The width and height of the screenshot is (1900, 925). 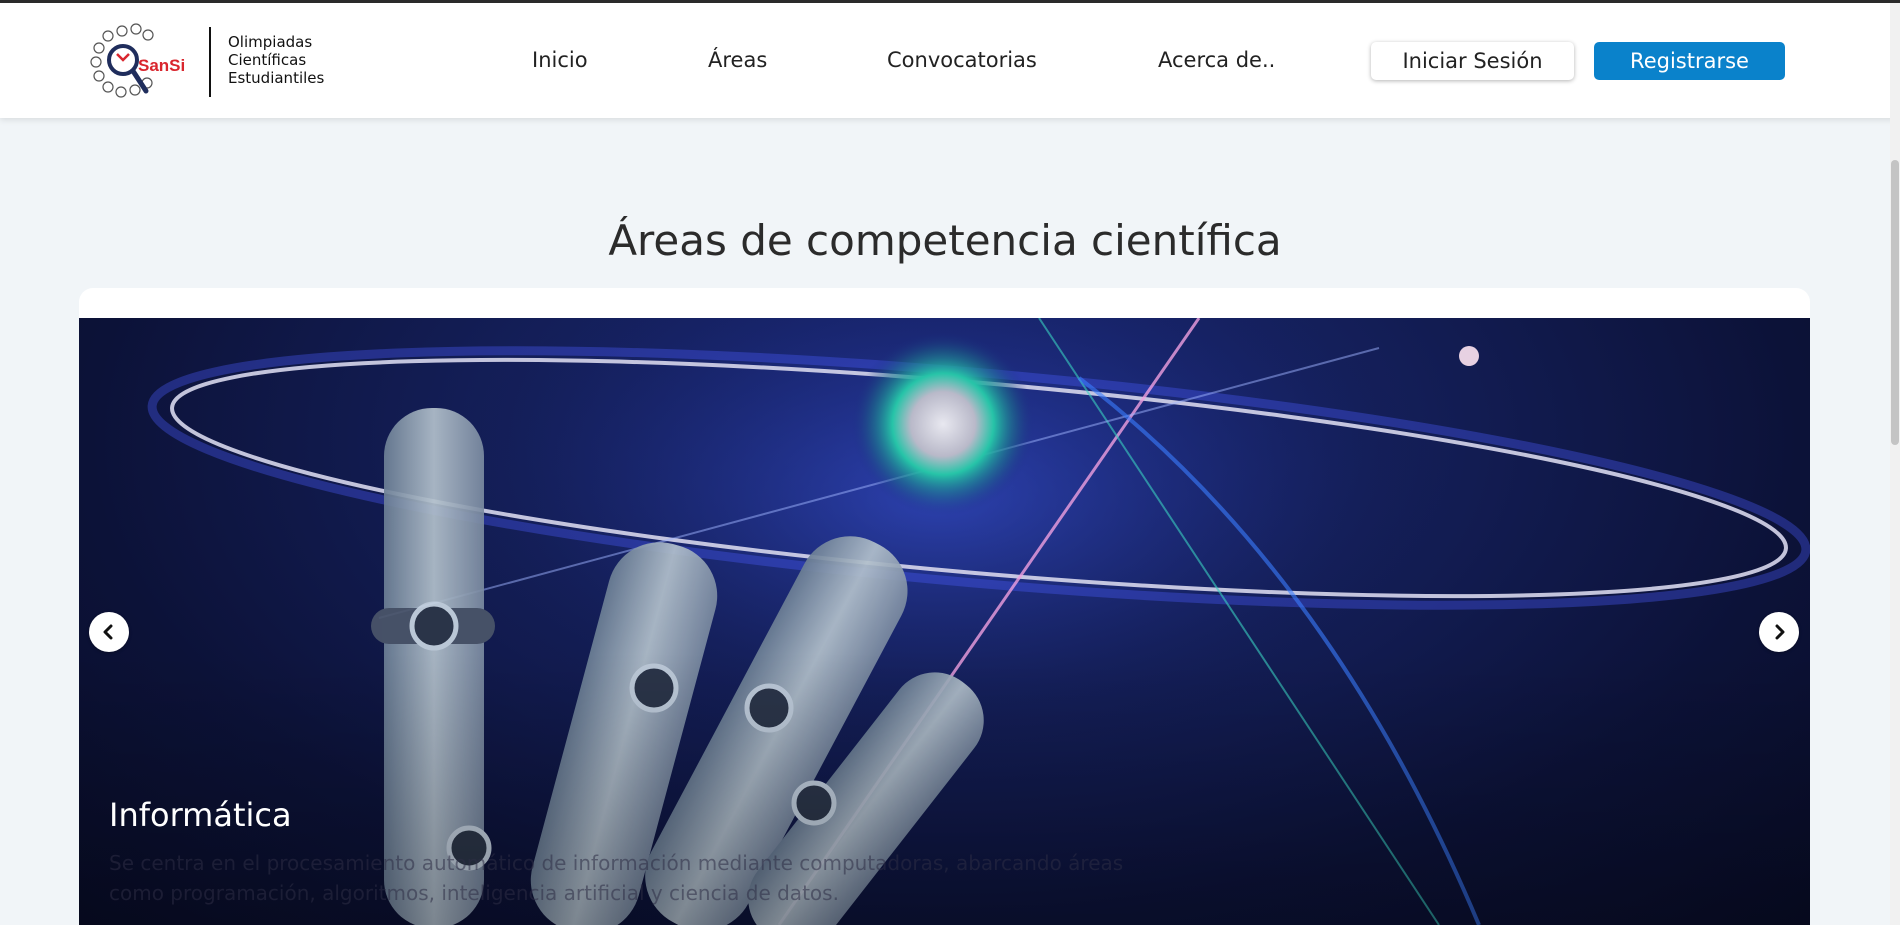 I want to click on section-title: Áreas de competencia científica, so click(x=945, y=240).